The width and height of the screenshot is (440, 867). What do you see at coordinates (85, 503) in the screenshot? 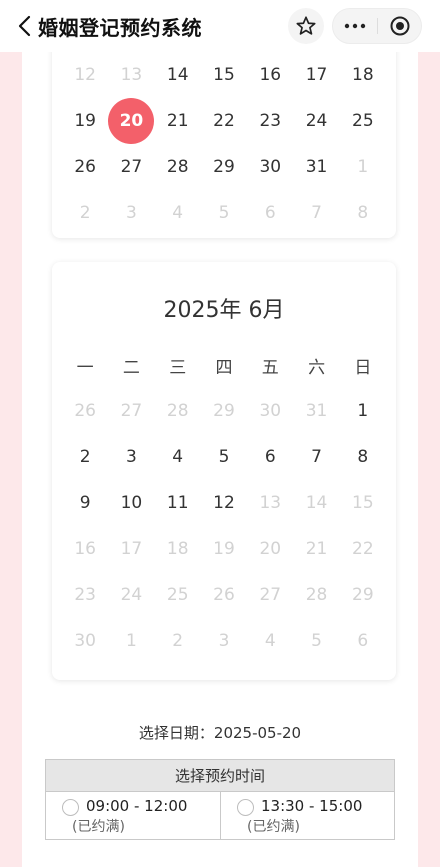
I see `day-cell: 9` at bounding box center [85, 503].